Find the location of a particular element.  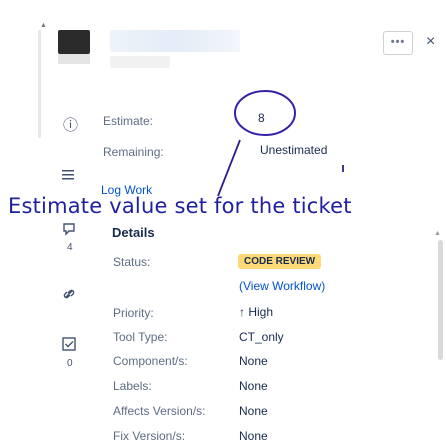

issue-title-blurred is located at coordinates (175, 41).